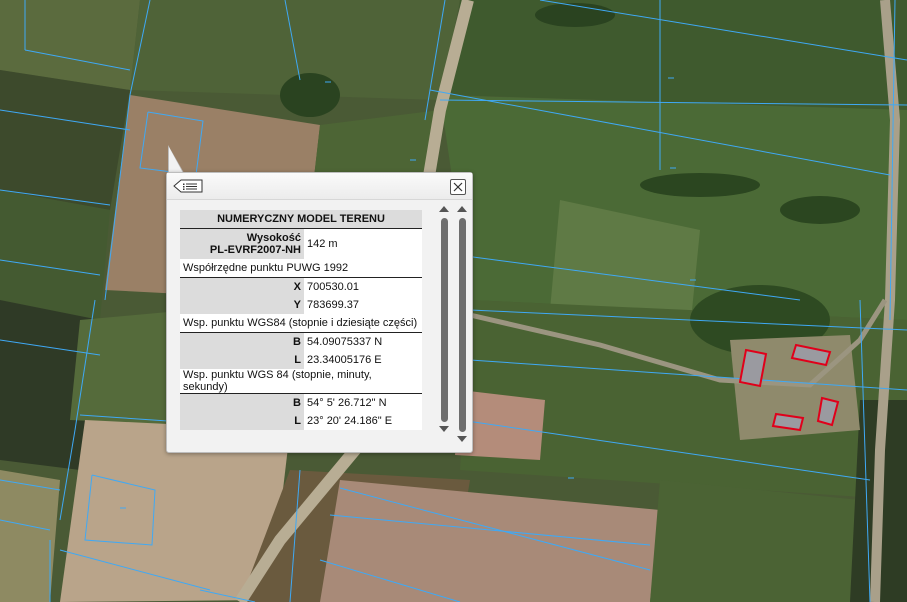 The height and width of the screenshot is (602, 907). I want to click on wgs-decimal-l-label: L, so click(242, 360).